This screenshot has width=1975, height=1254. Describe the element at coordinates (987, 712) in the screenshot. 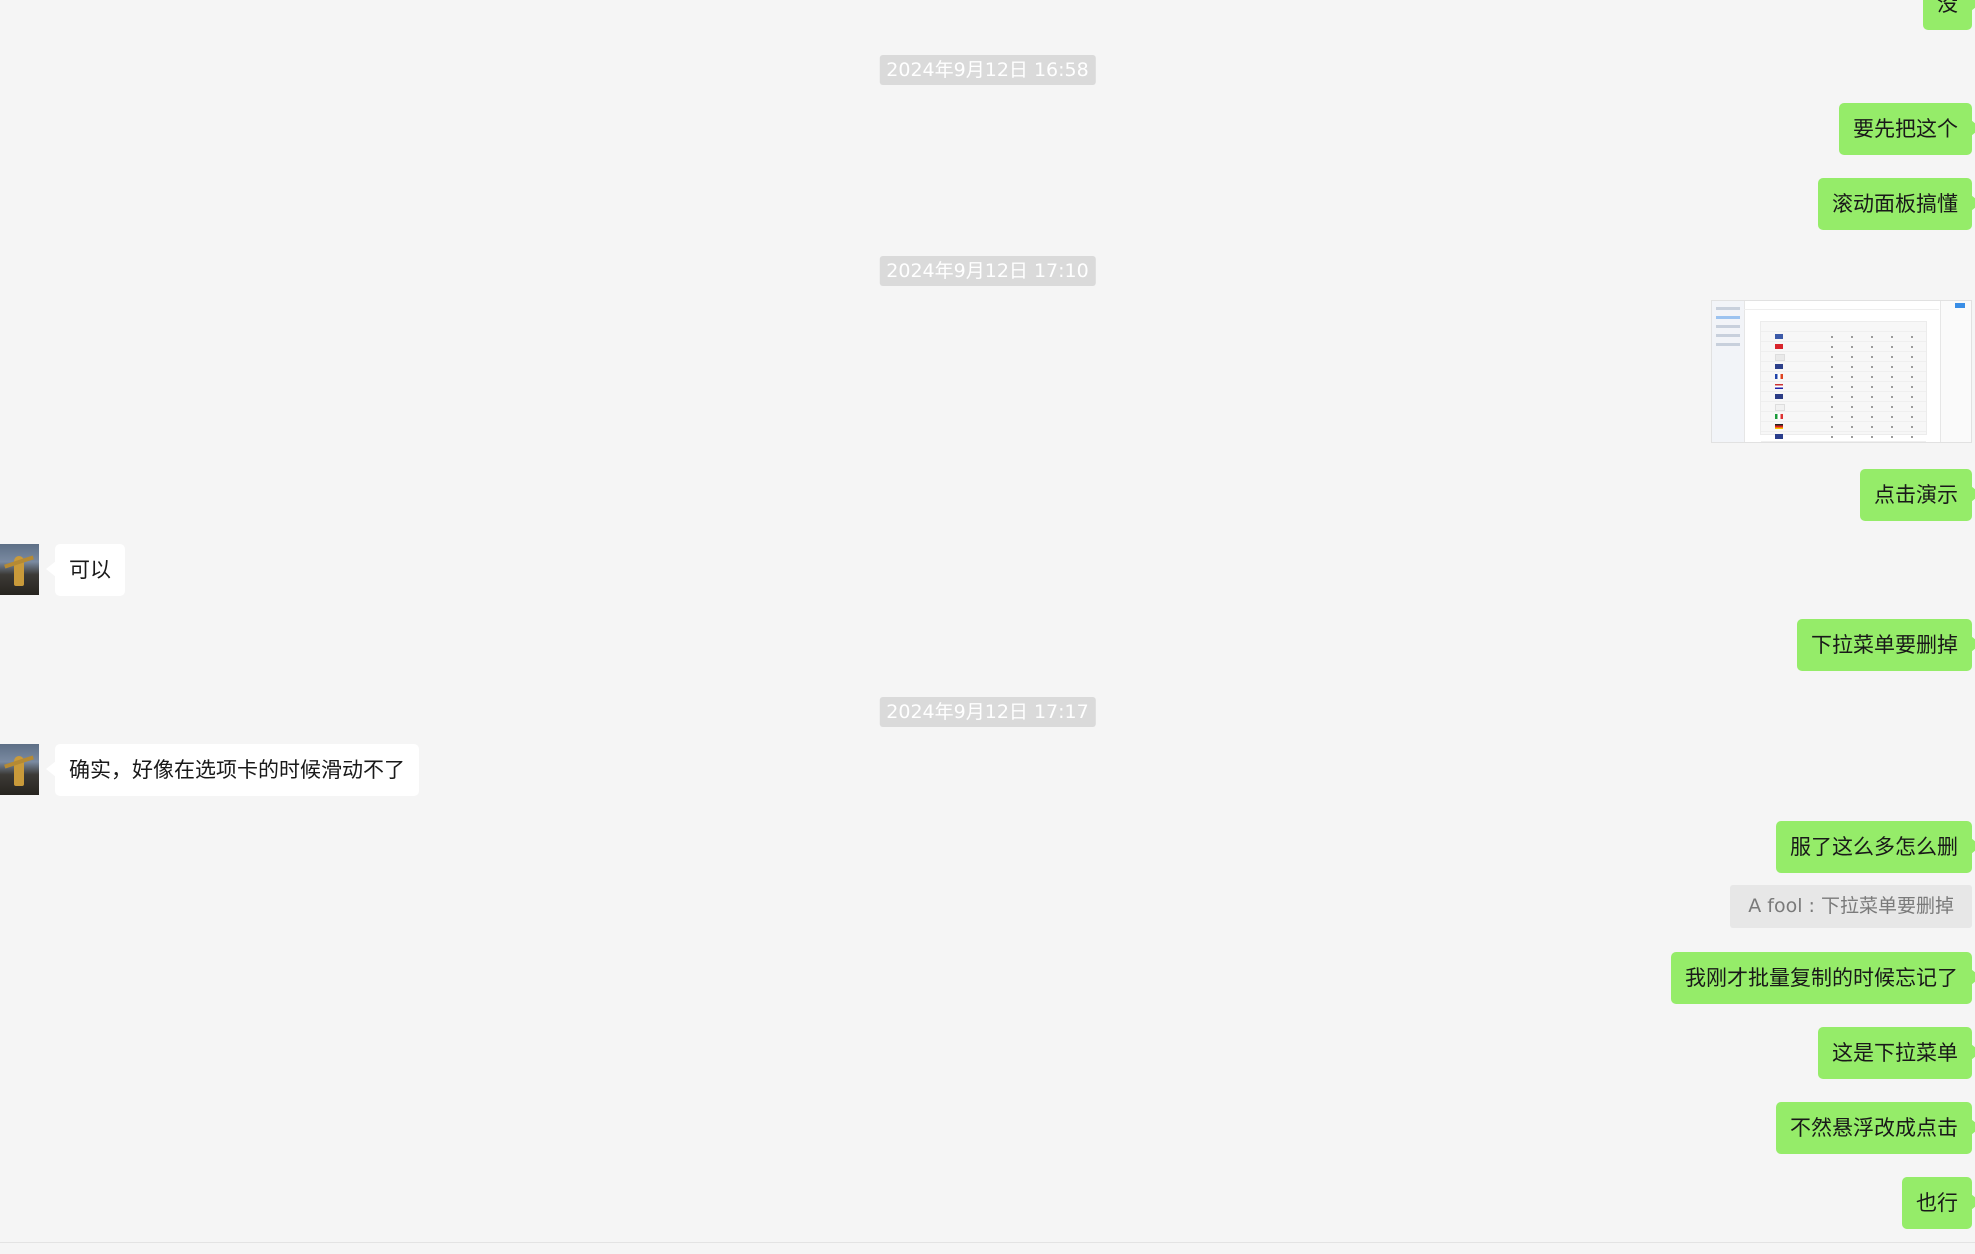

I see `timestamp: 2024年9月12日 17:17` at that location.